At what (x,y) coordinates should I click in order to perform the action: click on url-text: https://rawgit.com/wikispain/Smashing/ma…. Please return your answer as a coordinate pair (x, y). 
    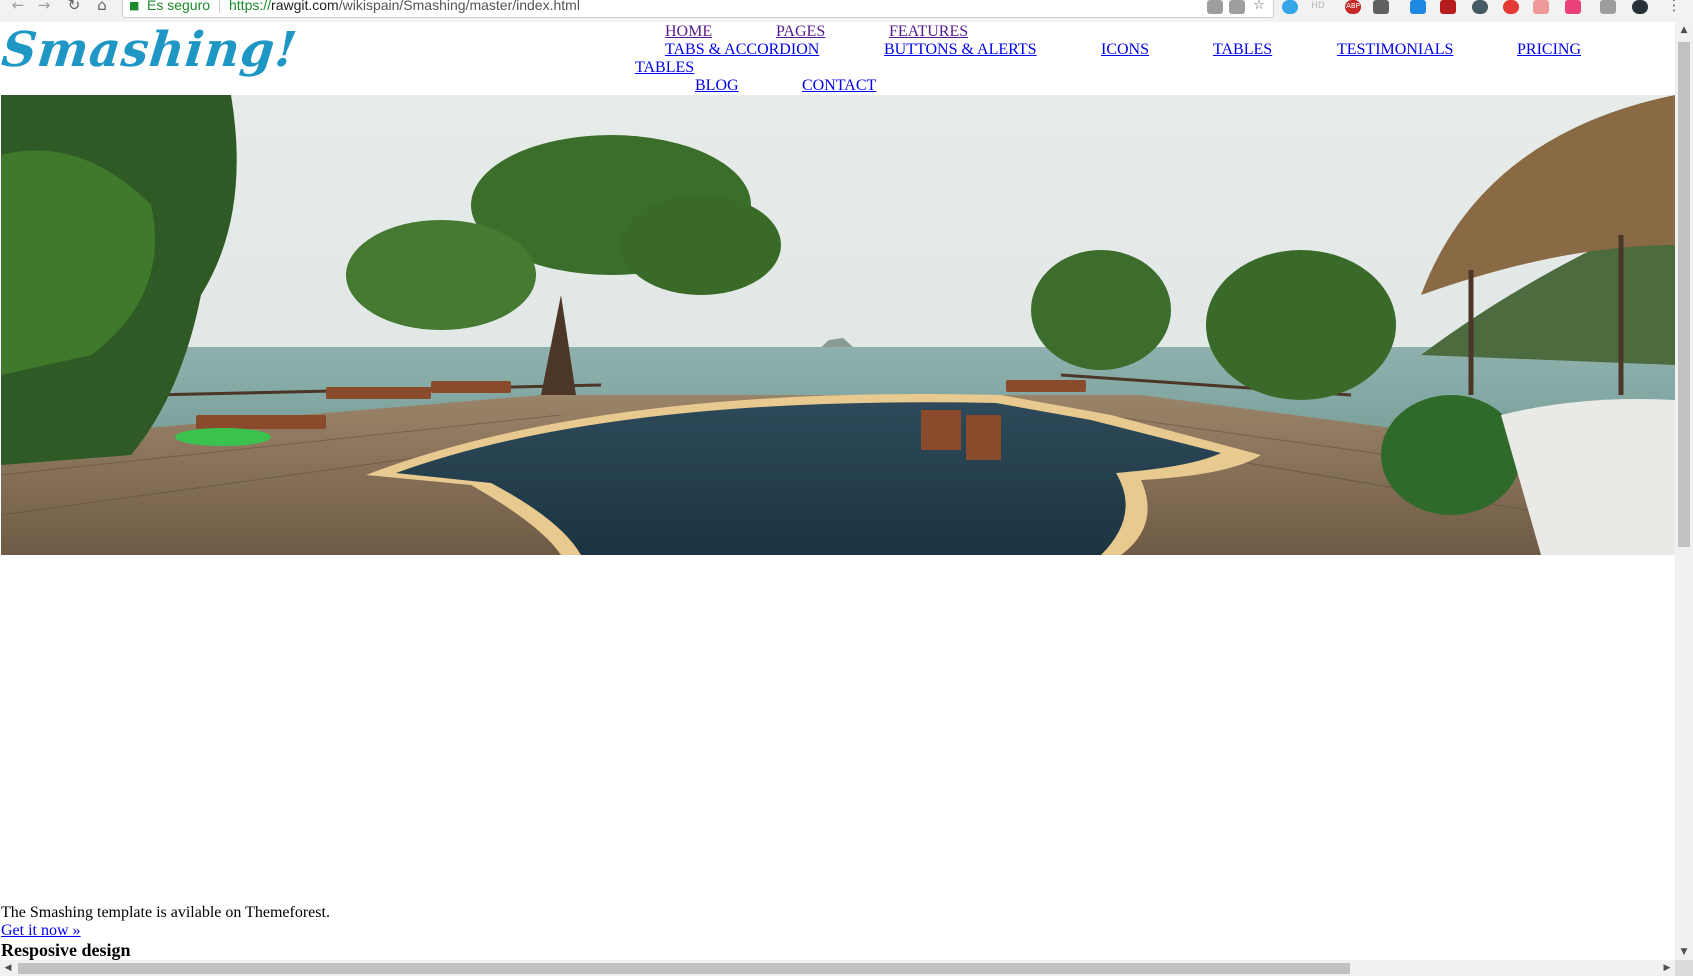
    Looking at the image, I should click on (404, 6).